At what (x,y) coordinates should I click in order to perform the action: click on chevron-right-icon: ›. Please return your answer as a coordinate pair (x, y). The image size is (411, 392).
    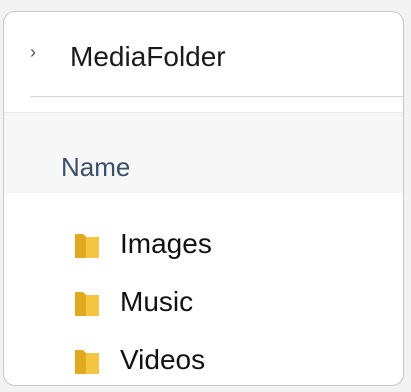
    Looking at the image, I should click on (37, 52).